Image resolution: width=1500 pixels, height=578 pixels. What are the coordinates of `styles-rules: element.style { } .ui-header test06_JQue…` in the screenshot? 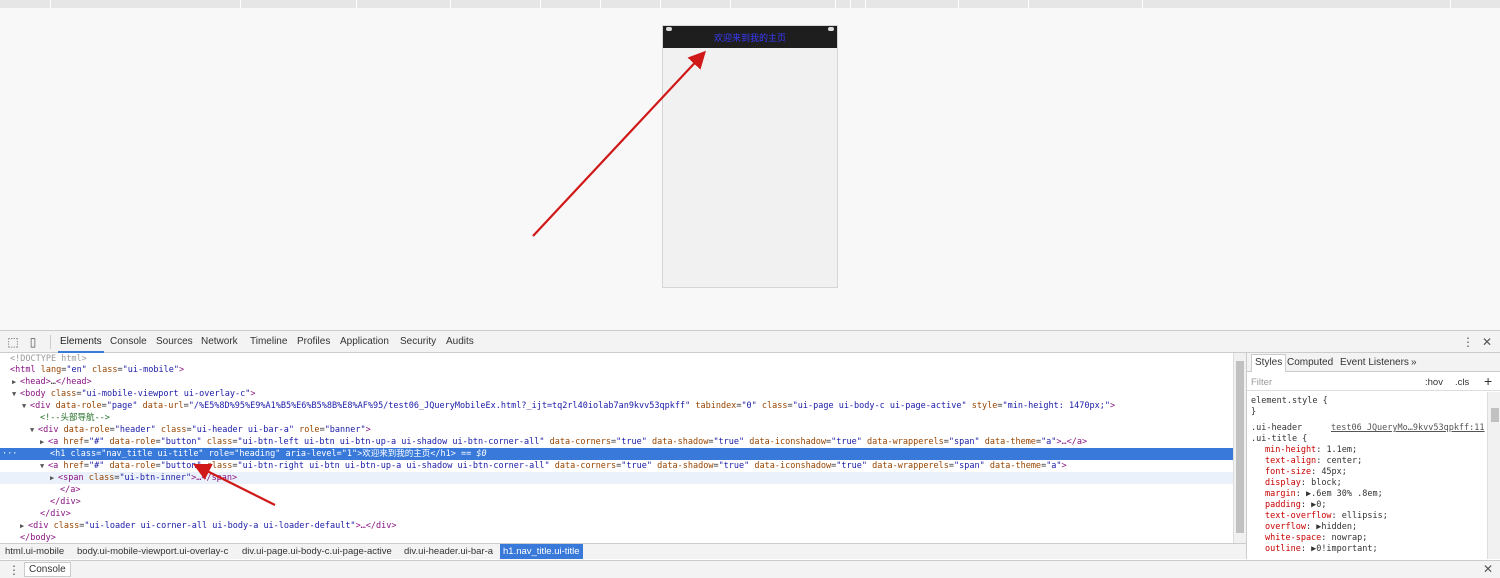 It's located at (1367, 475).